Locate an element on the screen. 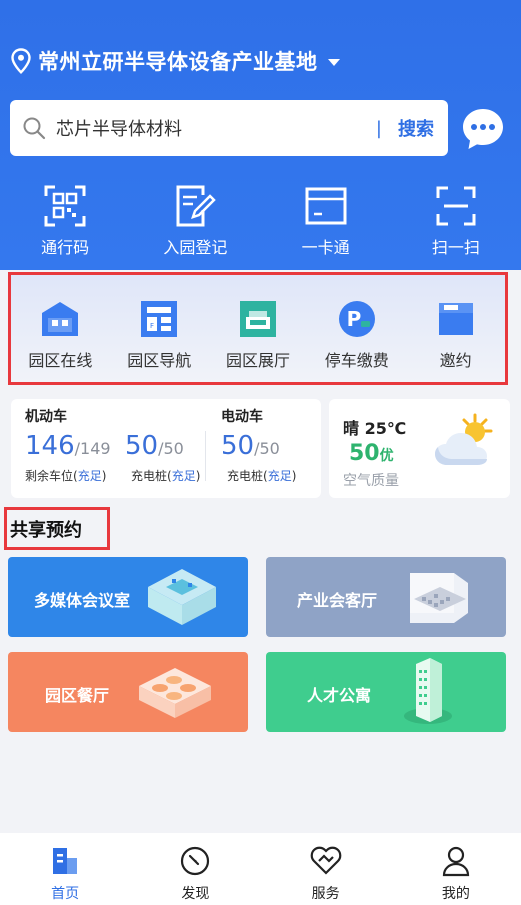 The image size is (521, 905). svg-text: P is located at coordinates (353, 319).